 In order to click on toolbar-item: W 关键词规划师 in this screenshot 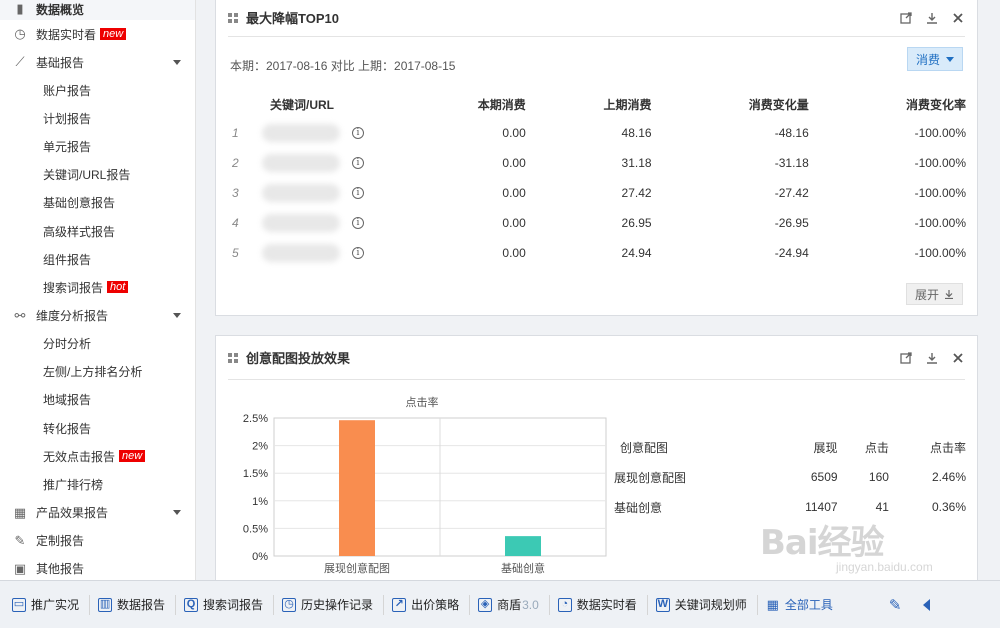, I will do `click(703, 604)`.